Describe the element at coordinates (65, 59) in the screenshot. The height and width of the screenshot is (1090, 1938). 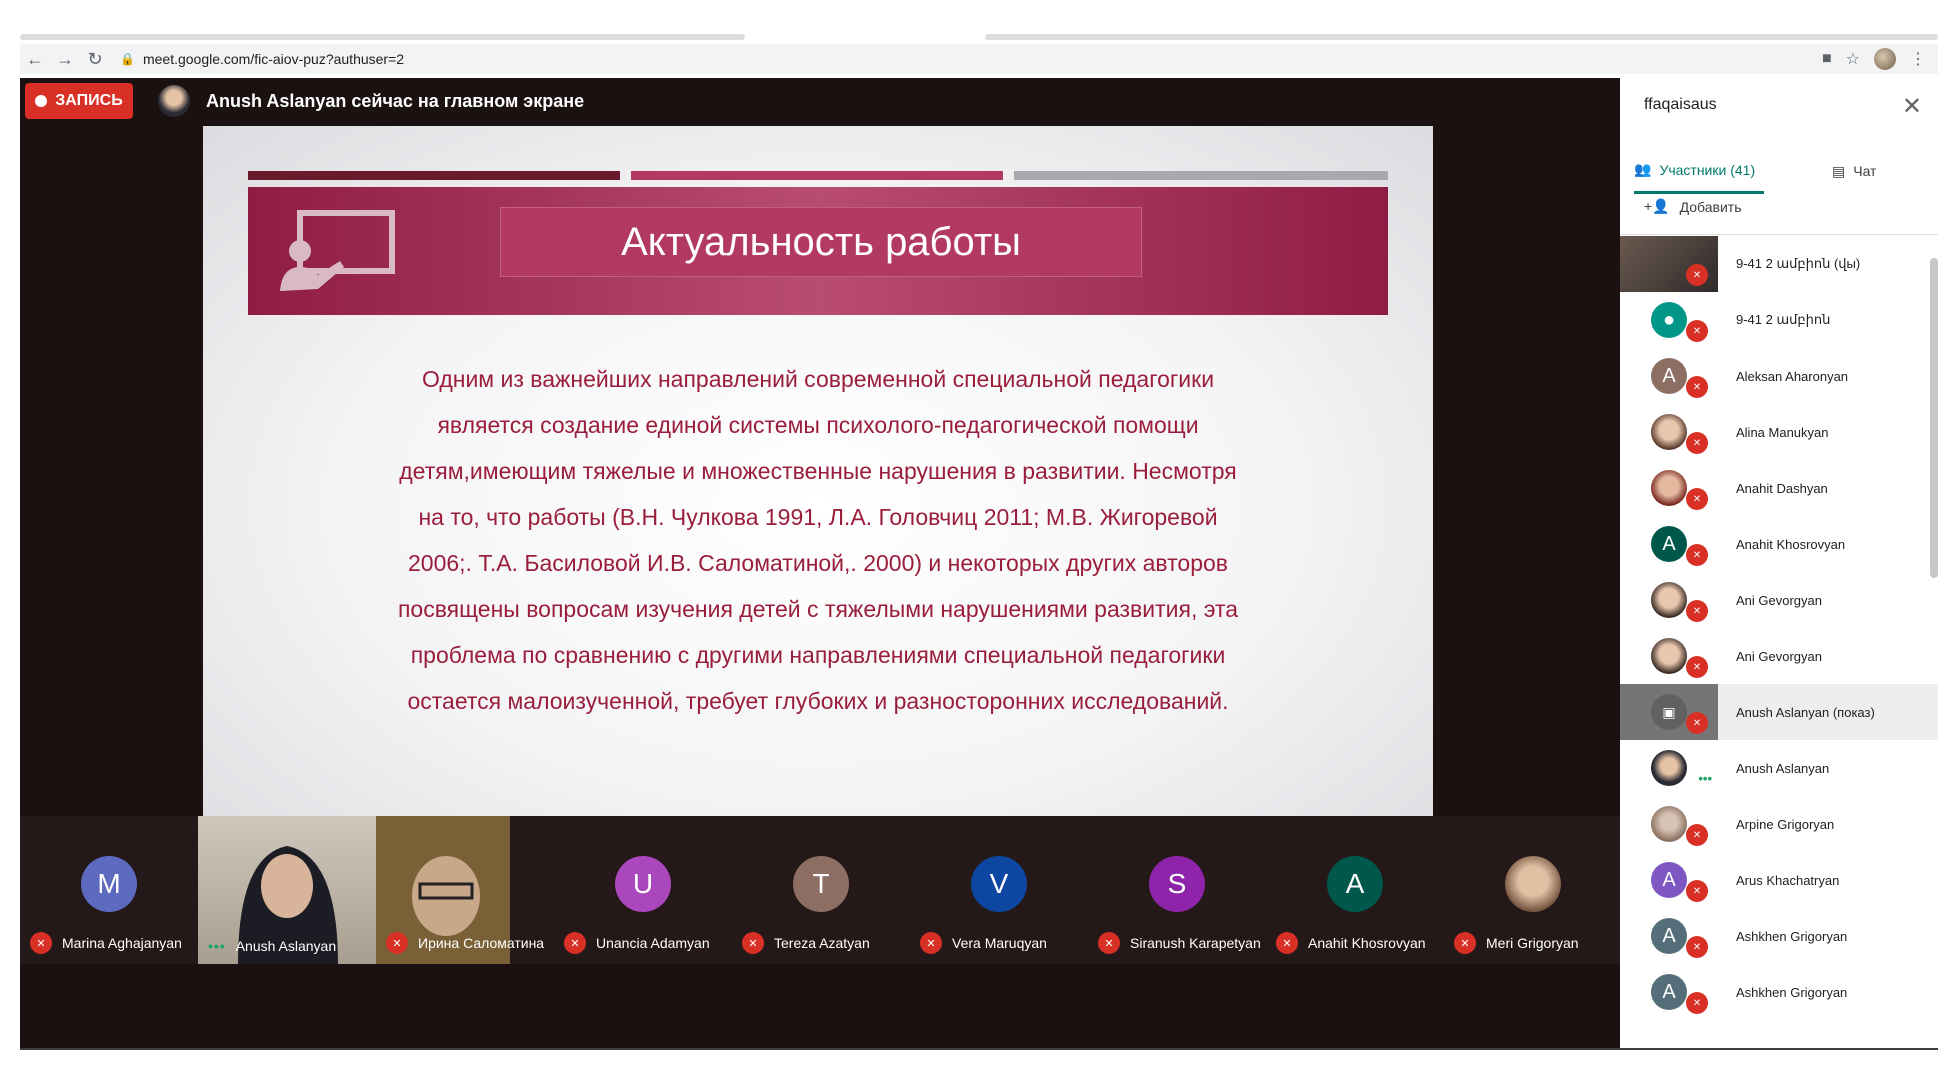
I see `forward-icon: →` at that location.